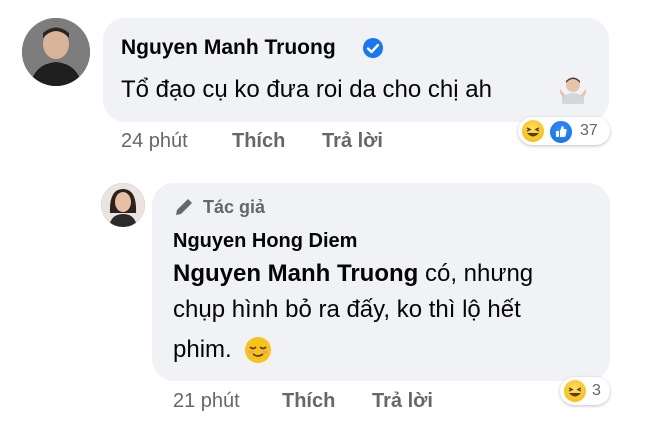 Image resolution: width=650 pixels, height=432 pixels. What do you see at coordinates (295, 273) in the screenshot?
I see `mention-link: Nguyen Manh Truong` at bounding box center [295, 273].